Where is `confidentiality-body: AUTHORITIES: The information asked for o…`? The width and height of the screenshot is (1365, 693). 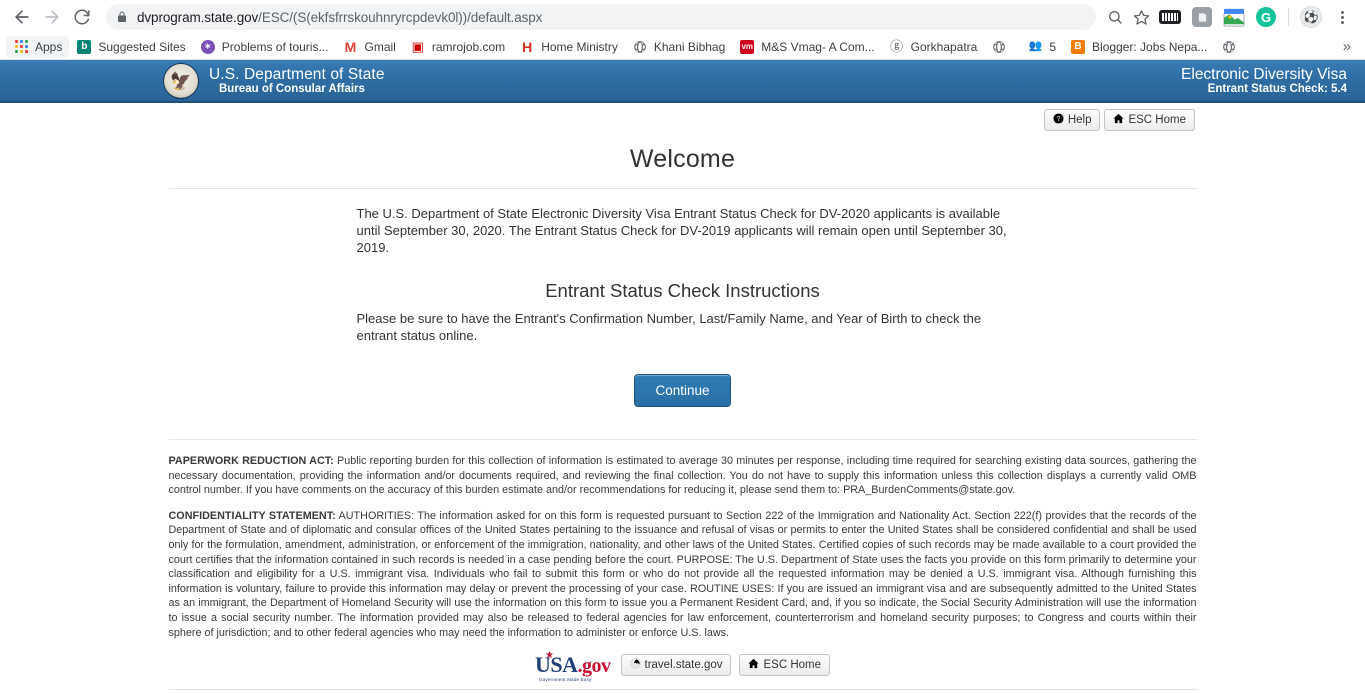
confidentiality-body: AUTHORITIES: The information asked for o… is located at coordinates (682, 574).